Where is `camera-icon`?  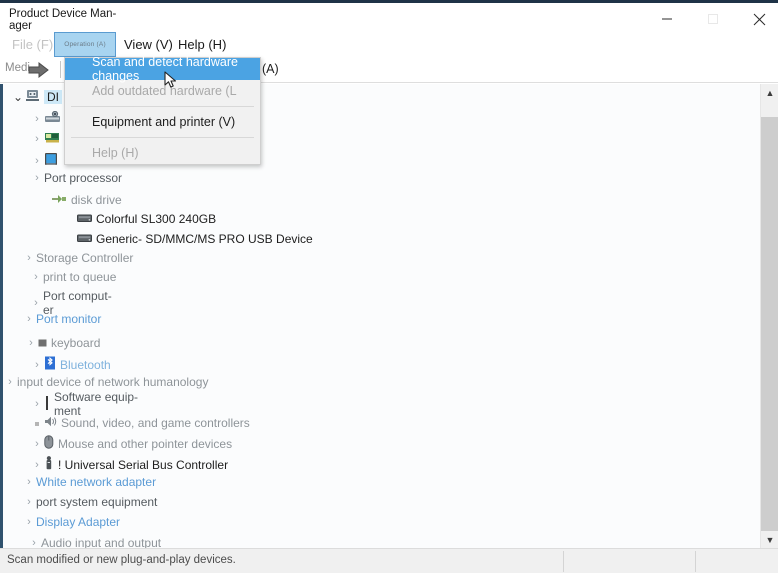 camera-icon is located at coordinates (52, 118).